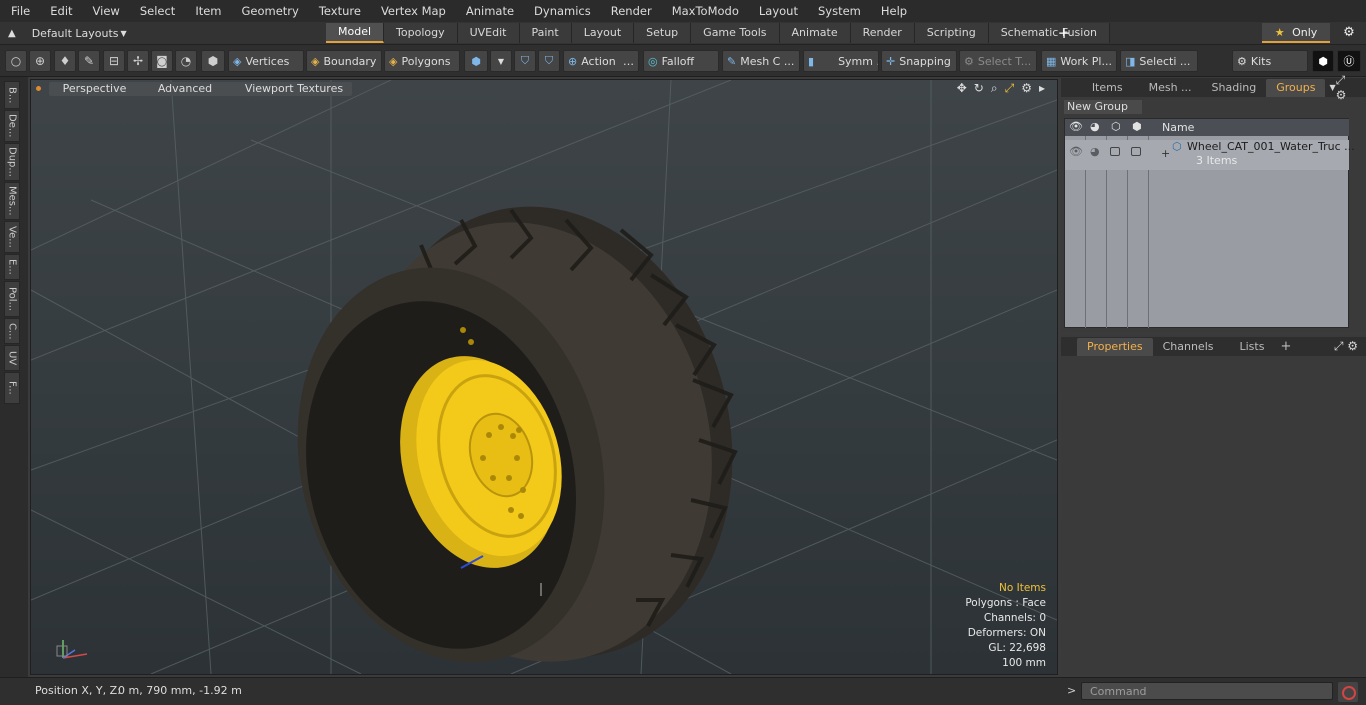  I want to click on menu-view: View, so click(105, 11).